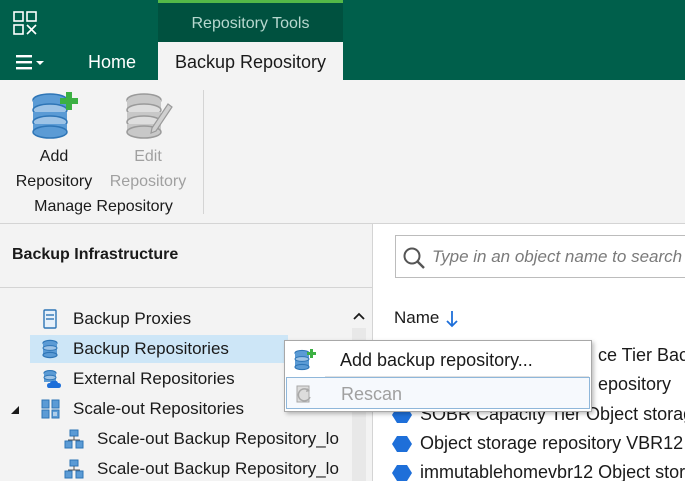  Describe the element at coordinates (112, 61) in the screenshot. I see `tab-home: Home` at that location.